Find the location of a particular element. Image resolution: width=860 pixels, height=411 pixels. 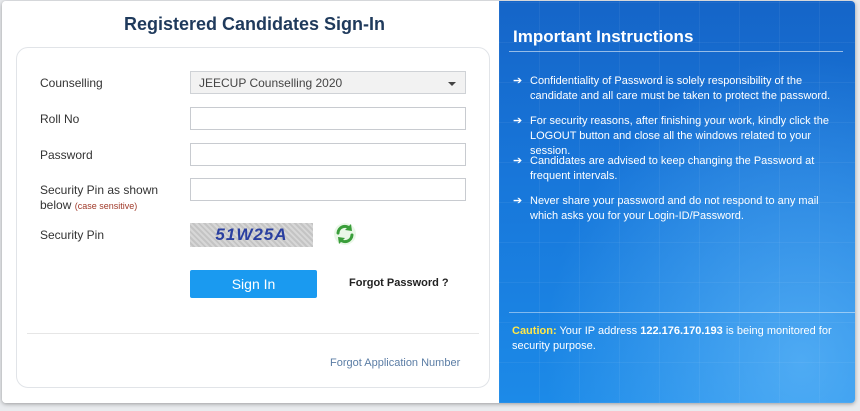

instructions-title: Important Instructions is located at coordinates (603, 36).